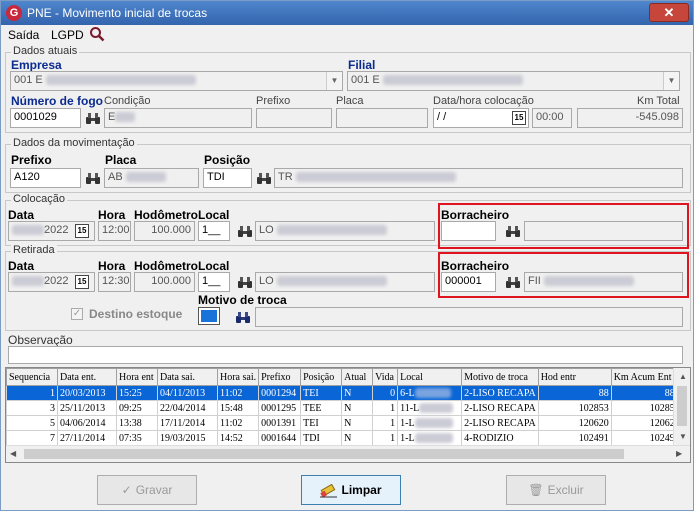  I want to click on close-button: ✕, so click(669, 12).